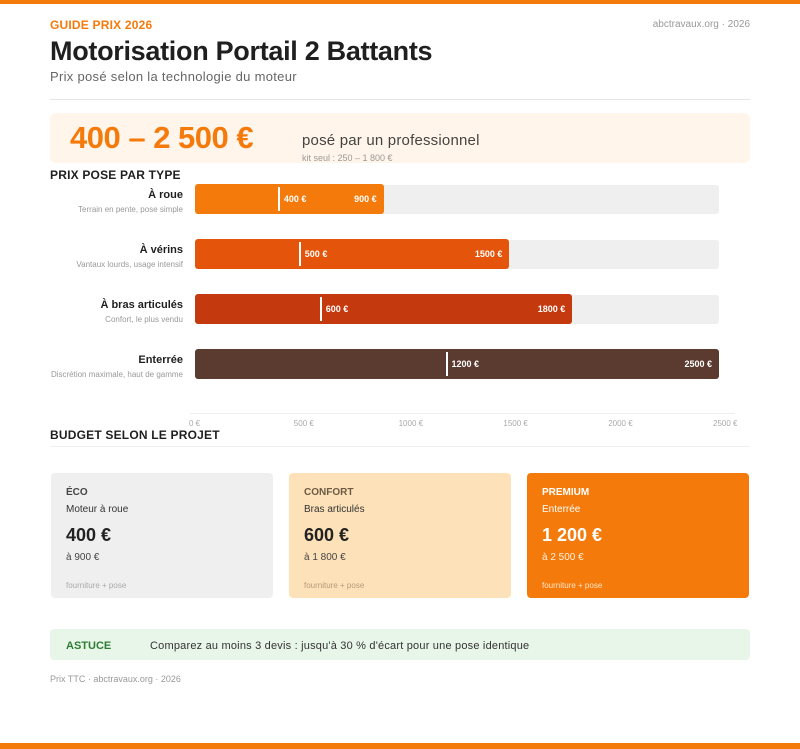 Image resolution: width=800 pixels, height=749 pixels. What do you see at coordinates (115, 175) in the screenshot?
I see `chart-title: PRIX POSE PAR TYPE` at bounding box center [115, 175].